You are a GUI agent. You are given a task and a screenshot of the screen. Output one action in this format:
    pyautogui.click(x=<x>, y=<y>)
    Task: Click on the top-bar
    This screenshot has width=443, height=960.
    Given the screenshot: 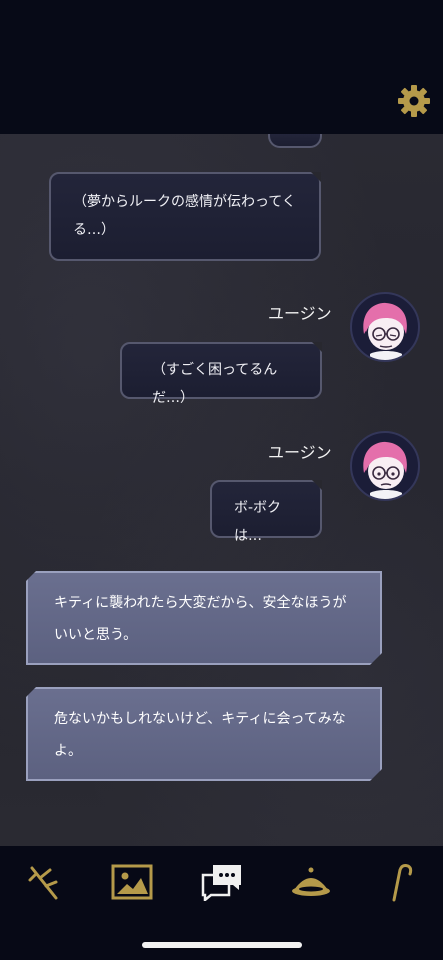 What is the action you would take?
    pyautogui.click(x=221, y=67)
    